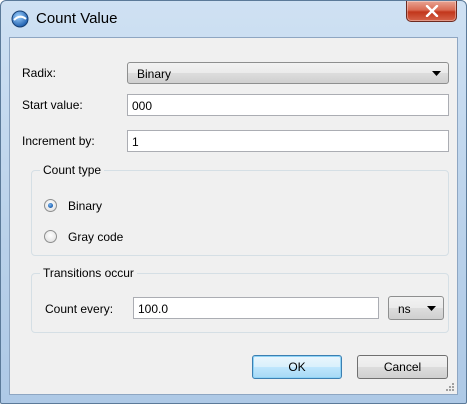 The width and height of the screenshot is (467, 404). Describe the element at coordinates (50, 205) in the screenshot. I see `radio-binary` at that location.